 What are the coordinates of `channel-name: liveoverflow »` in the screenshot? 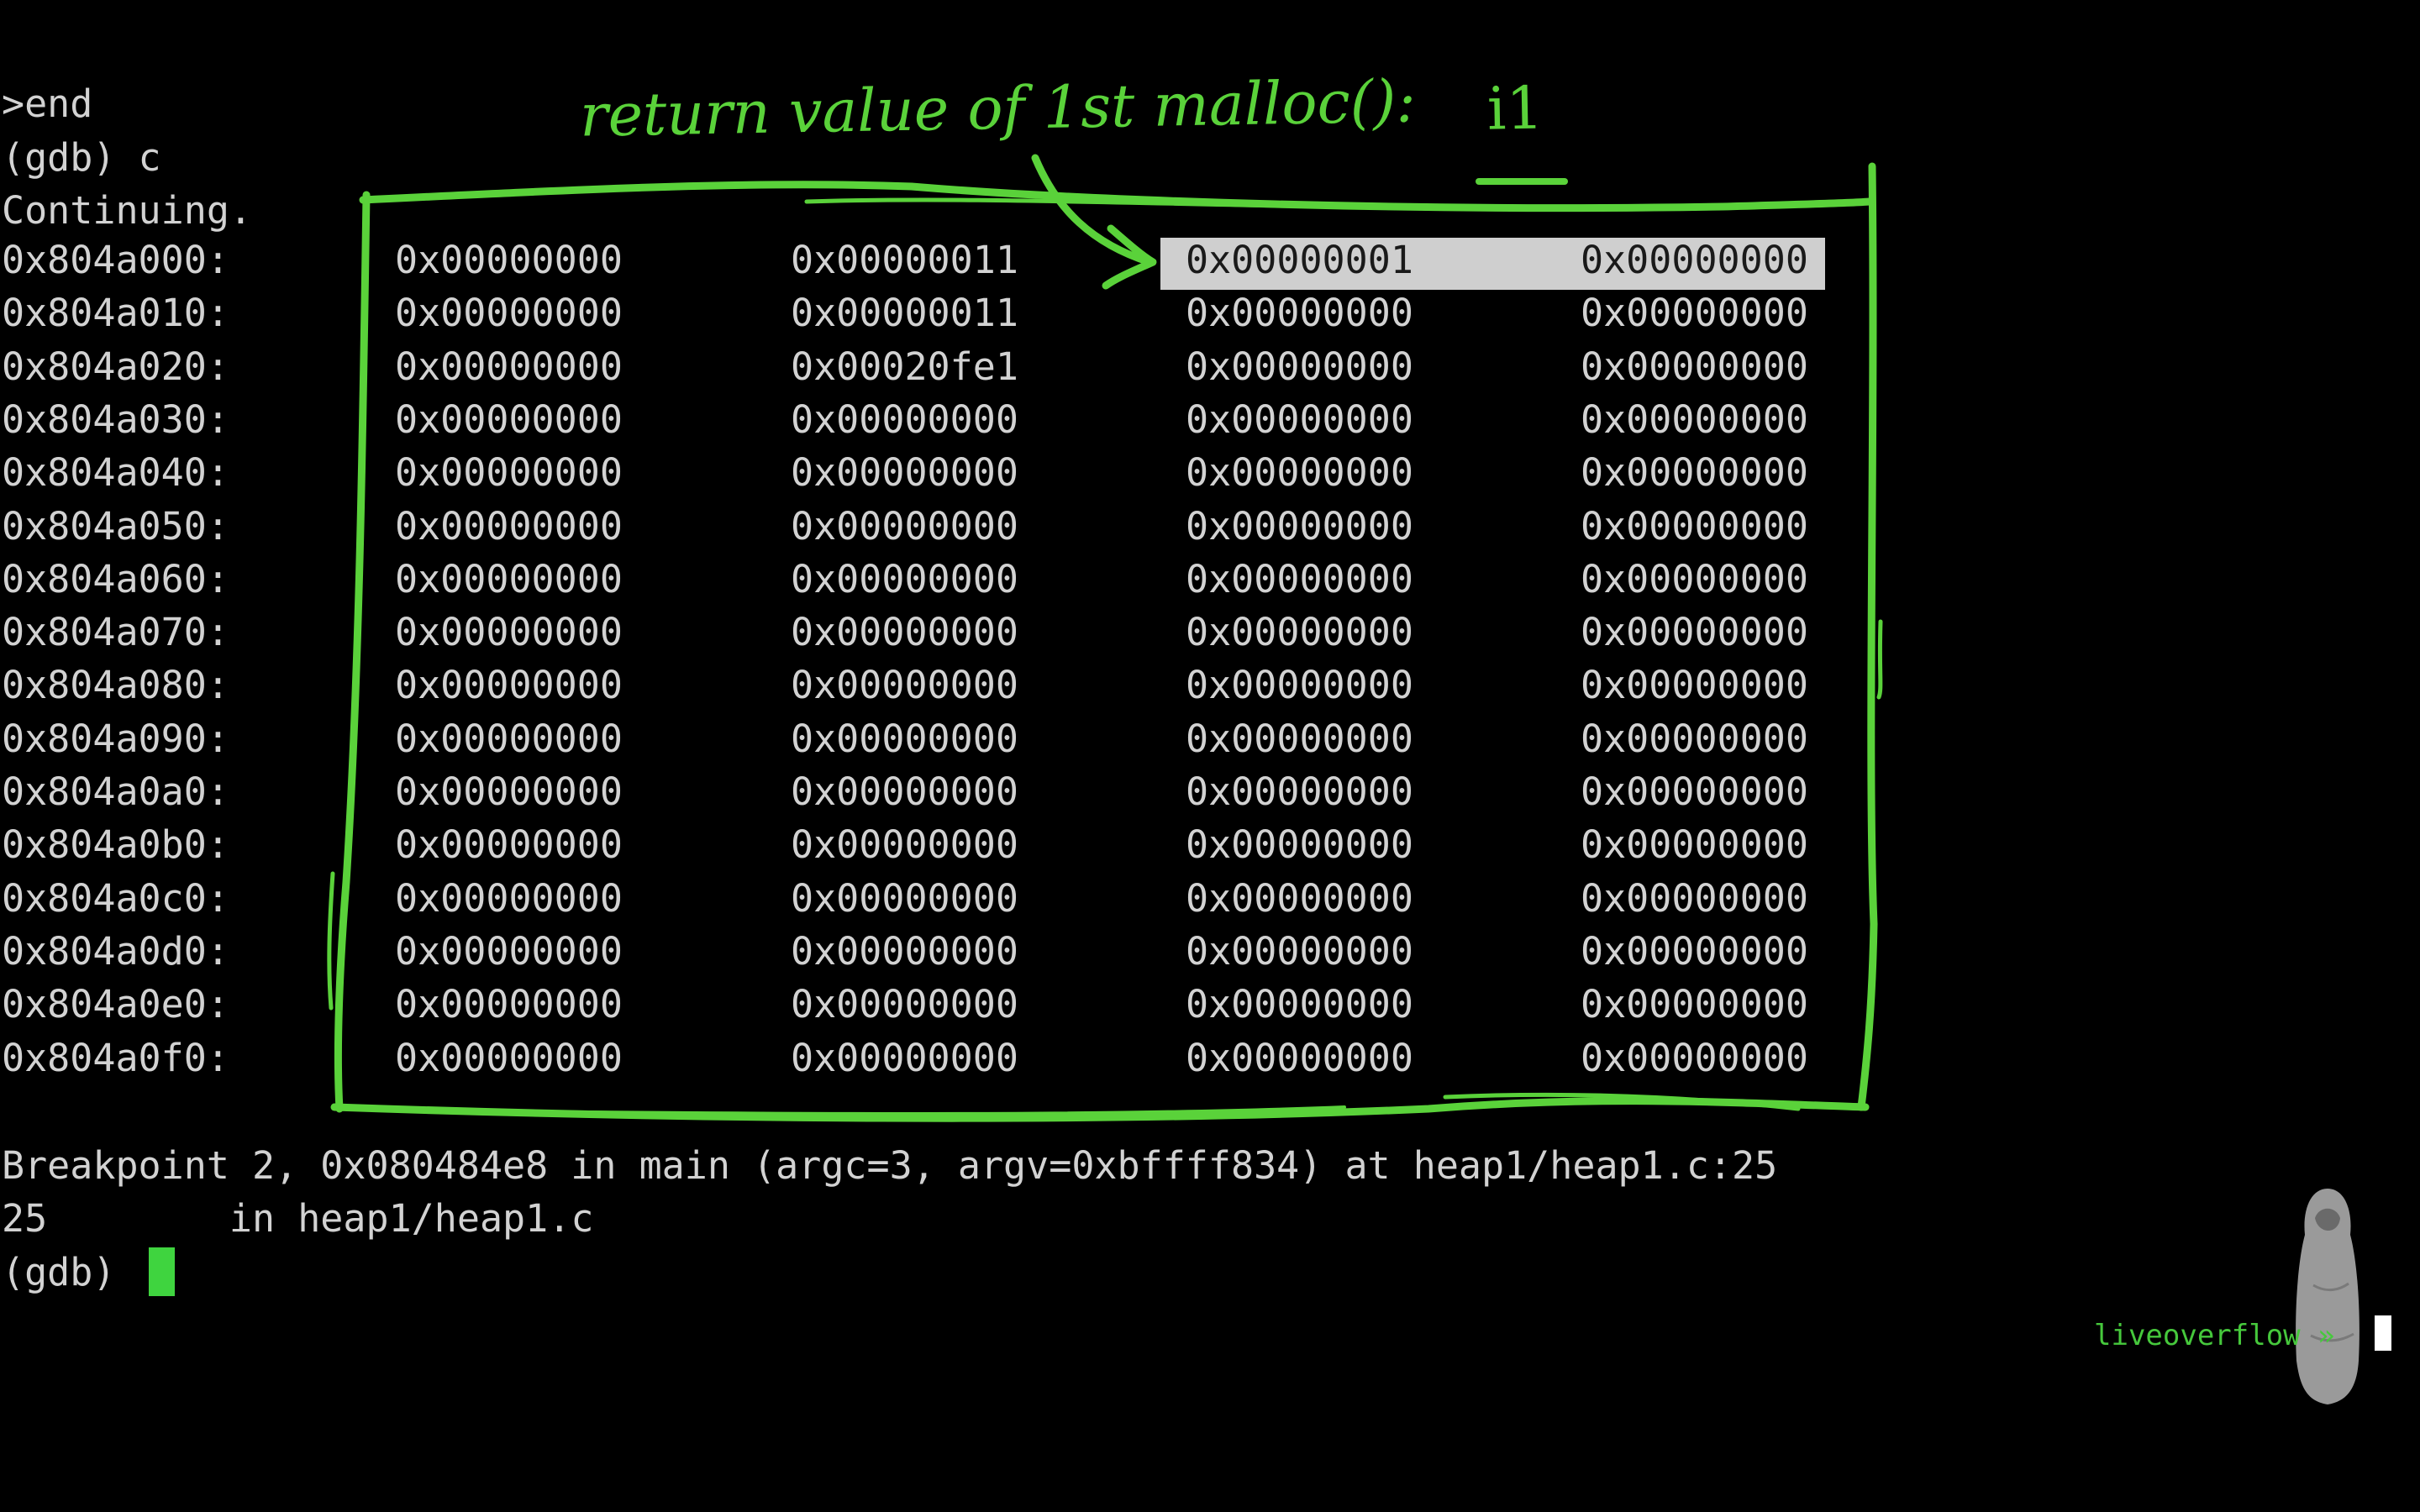 It's located at (2214, 1335).